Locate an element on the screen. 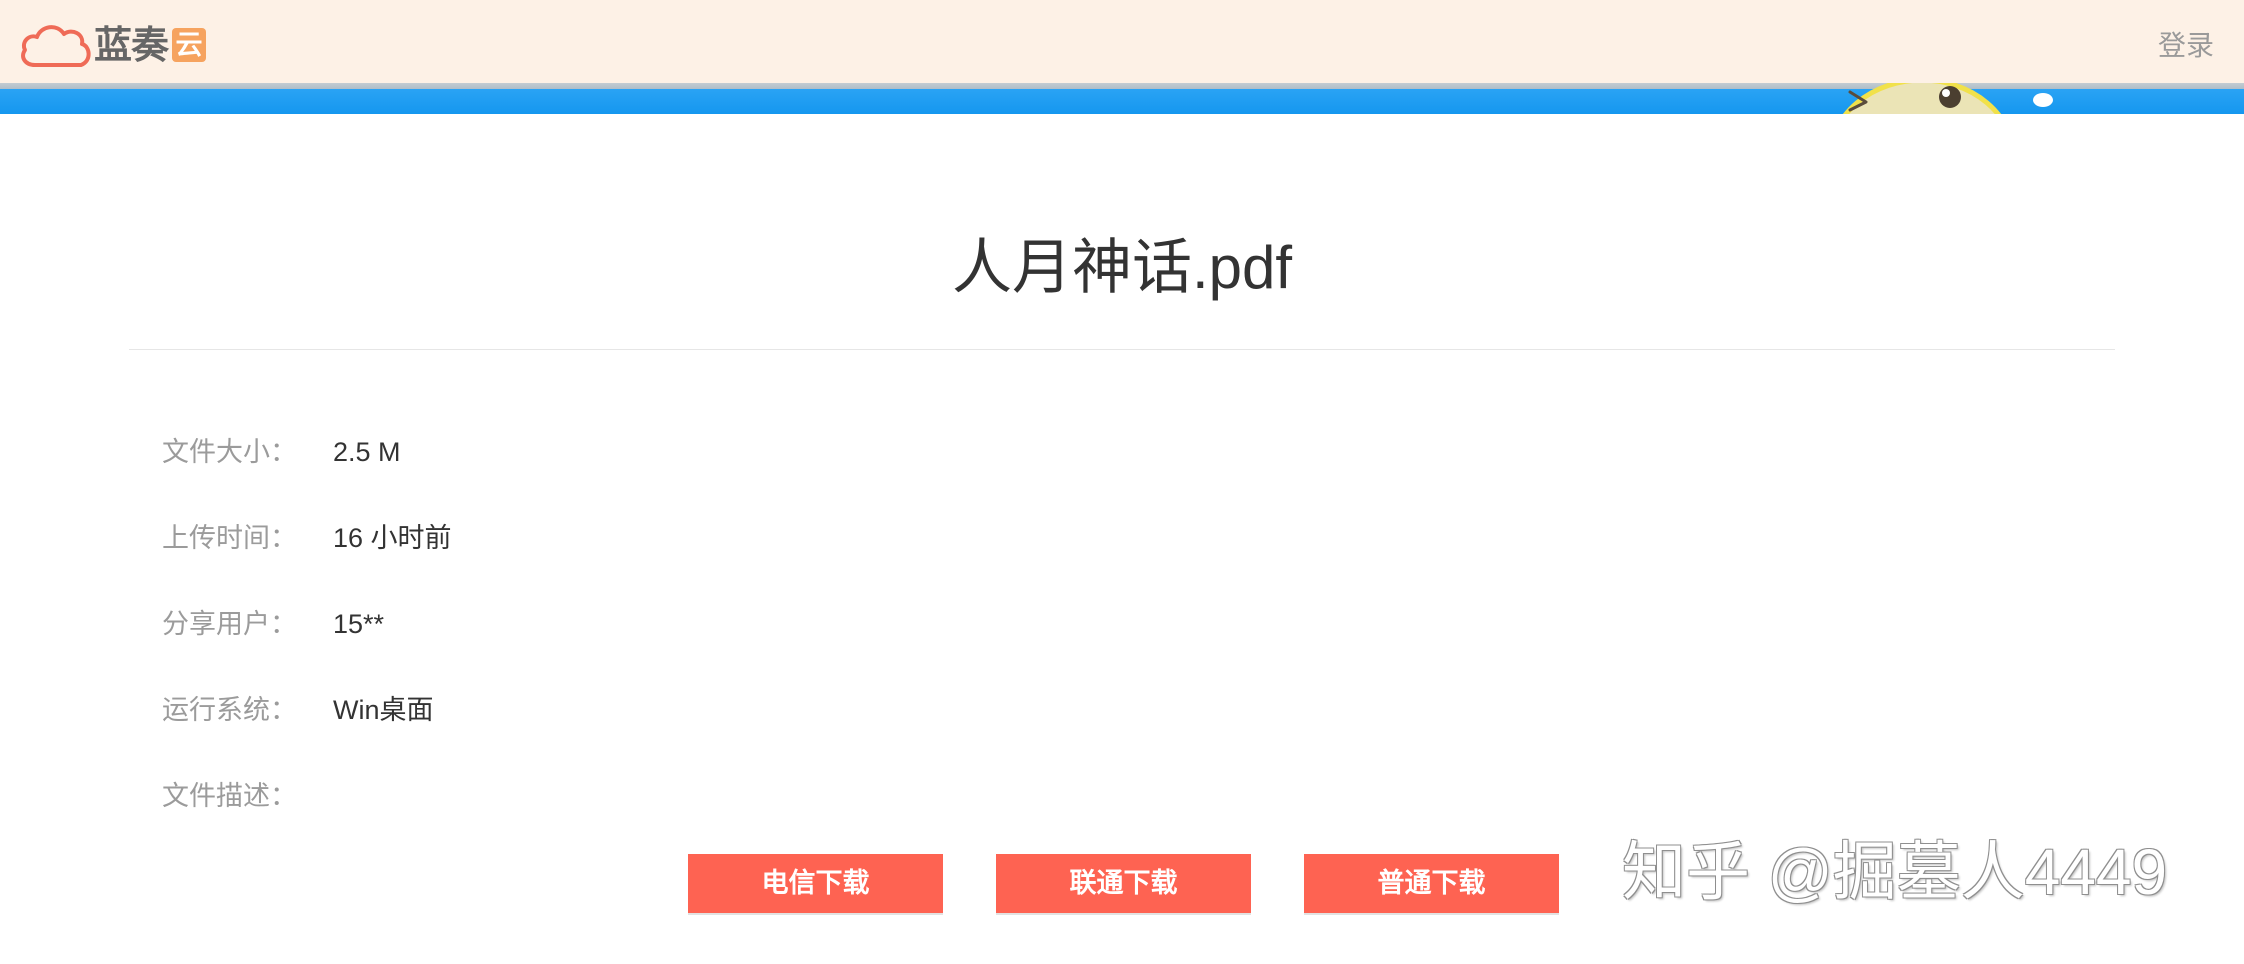 The width and height of the screenshot is (2244, 964). top-header: 蓝奏 云 登录 is located at coordinates (1122, 41).